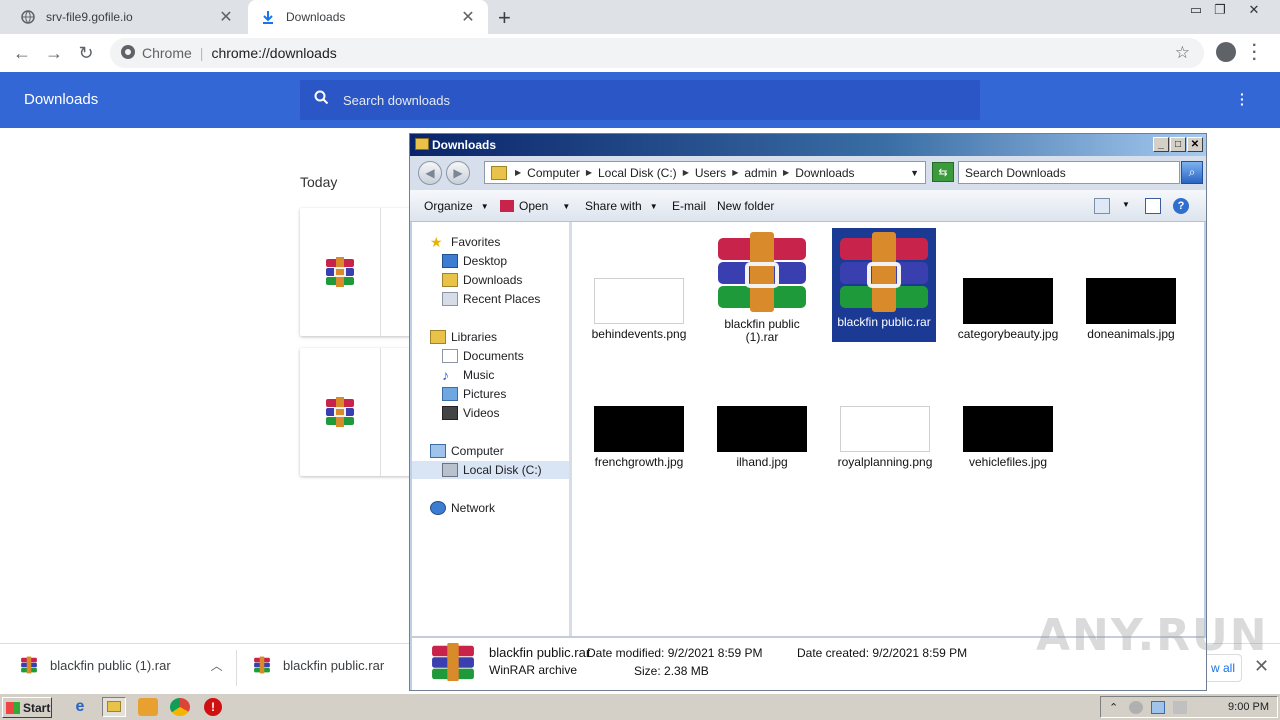  What do you see at coordinates (462, 508) in the screenshot?
I see `nav-network: Network` at bounding box center [462, 508].